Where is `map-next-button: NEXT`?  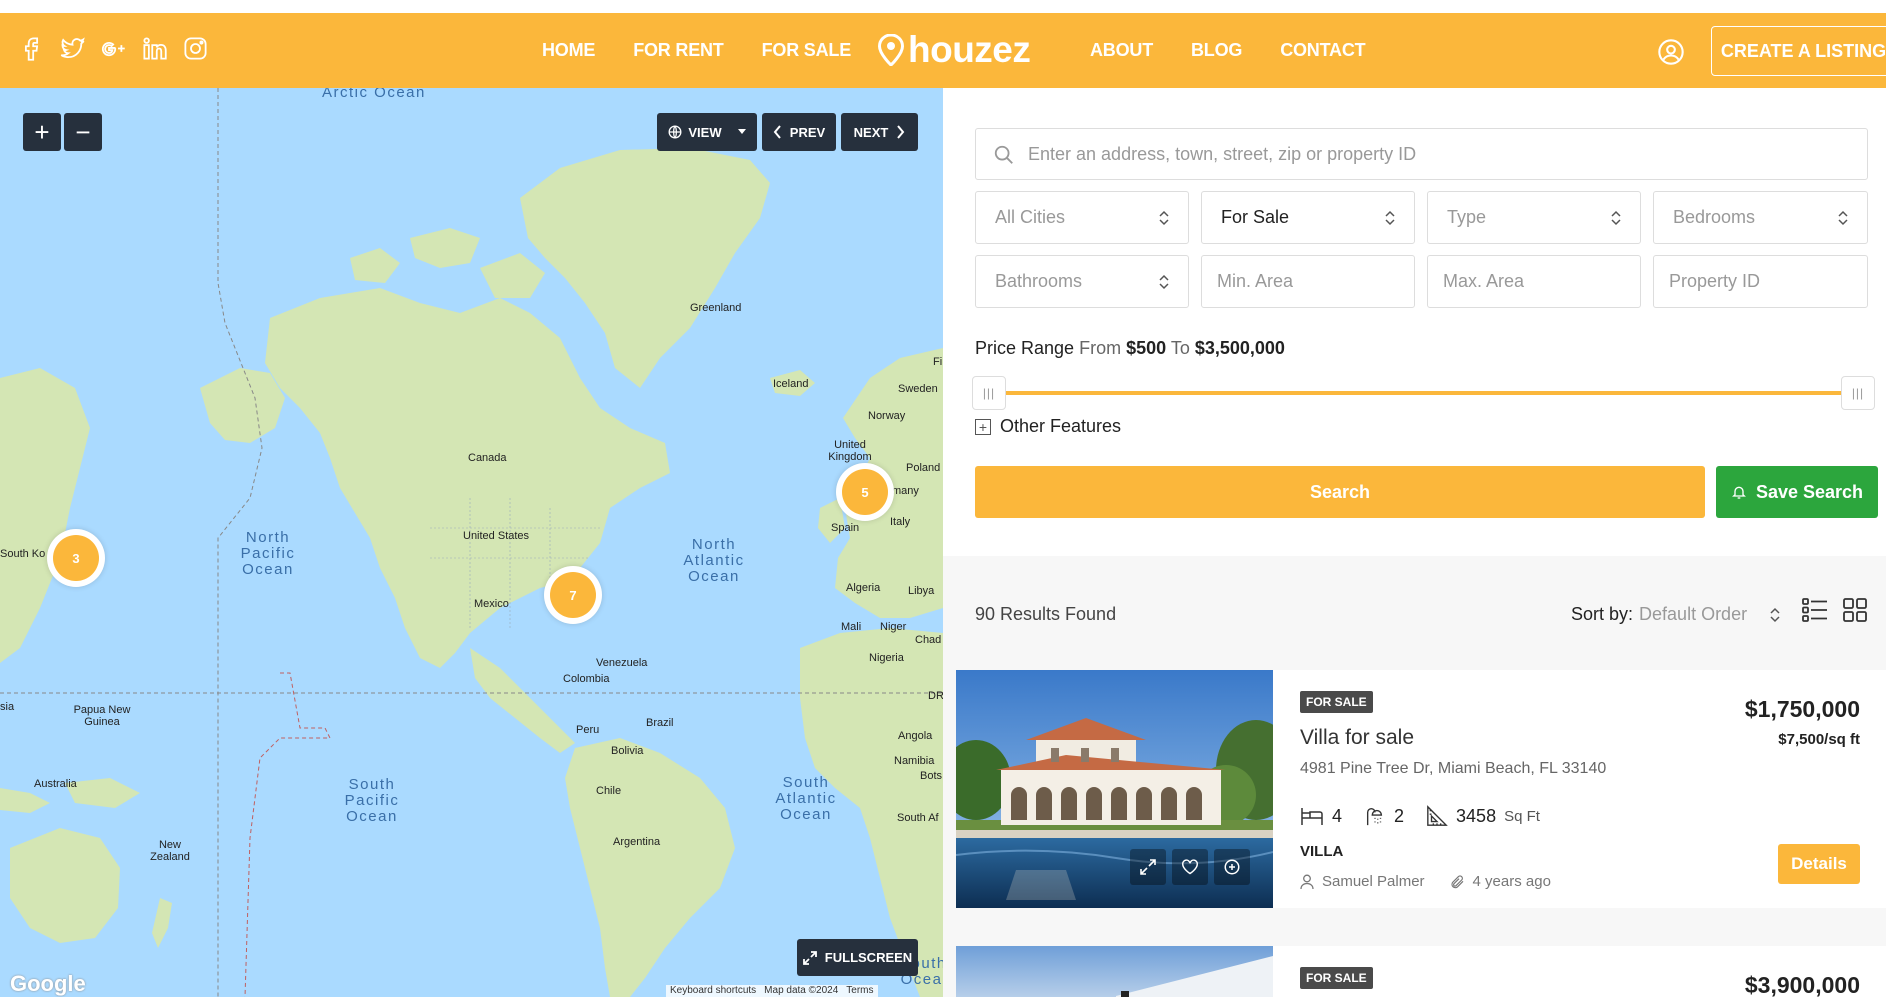
map-next-button: NEXT is located at coordinates (879, 132).